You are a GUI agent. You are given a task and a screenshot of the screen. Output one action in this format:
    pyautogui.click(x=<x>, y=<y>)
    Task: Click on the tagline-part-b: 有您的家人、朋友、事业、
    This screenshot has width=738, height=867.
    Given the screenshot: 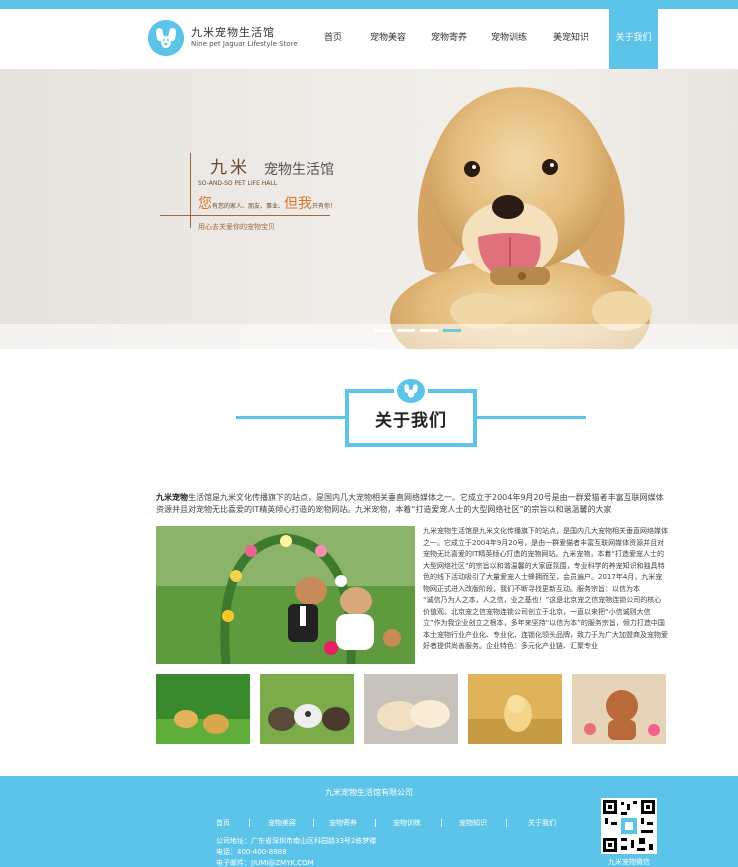 What is the action you would take?
    pyautogui.click(x=248, y=206)
    